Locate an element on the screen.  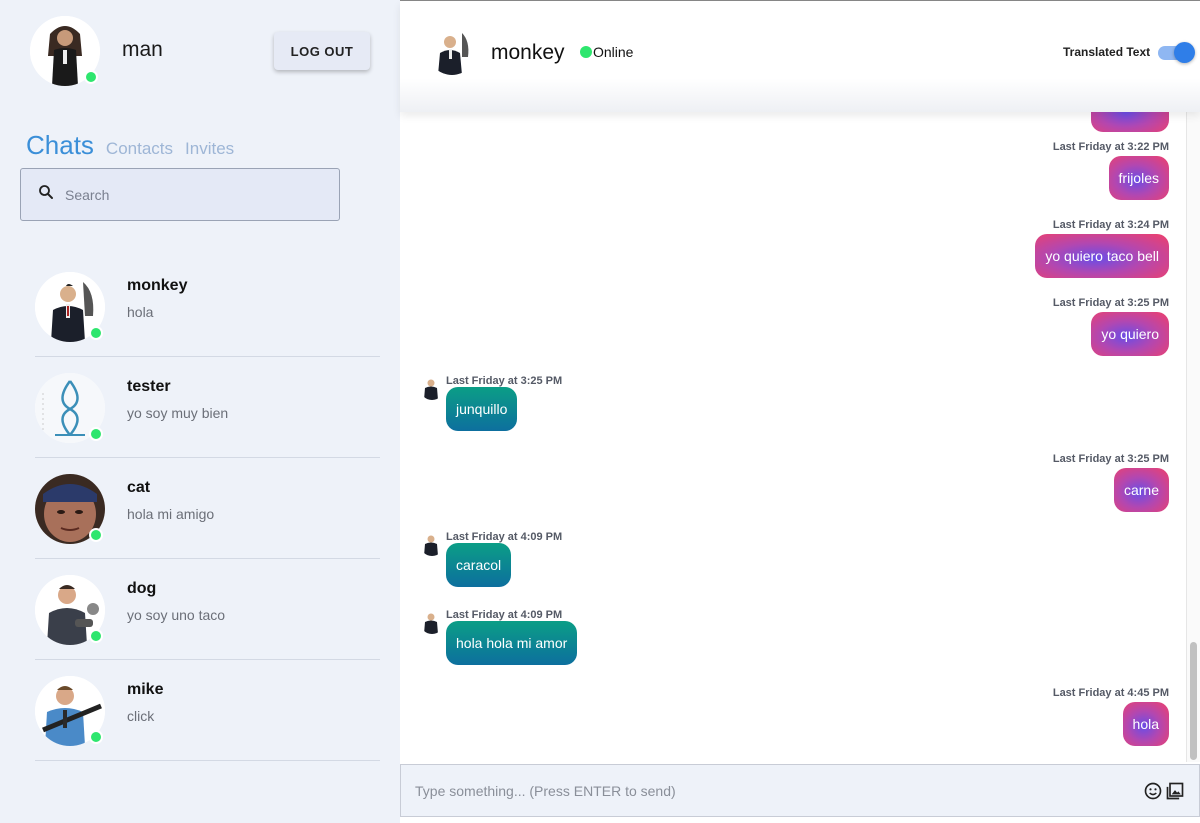
search-icon is located at coordinates (46, 194).